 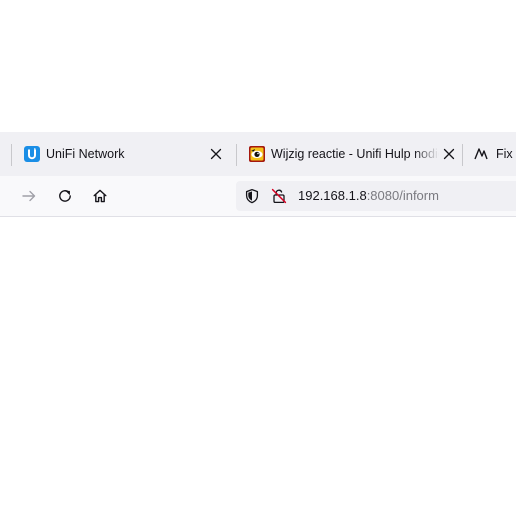 I want to click on tab-unifi-network: UniFi Network, so click(x=124, y=154).